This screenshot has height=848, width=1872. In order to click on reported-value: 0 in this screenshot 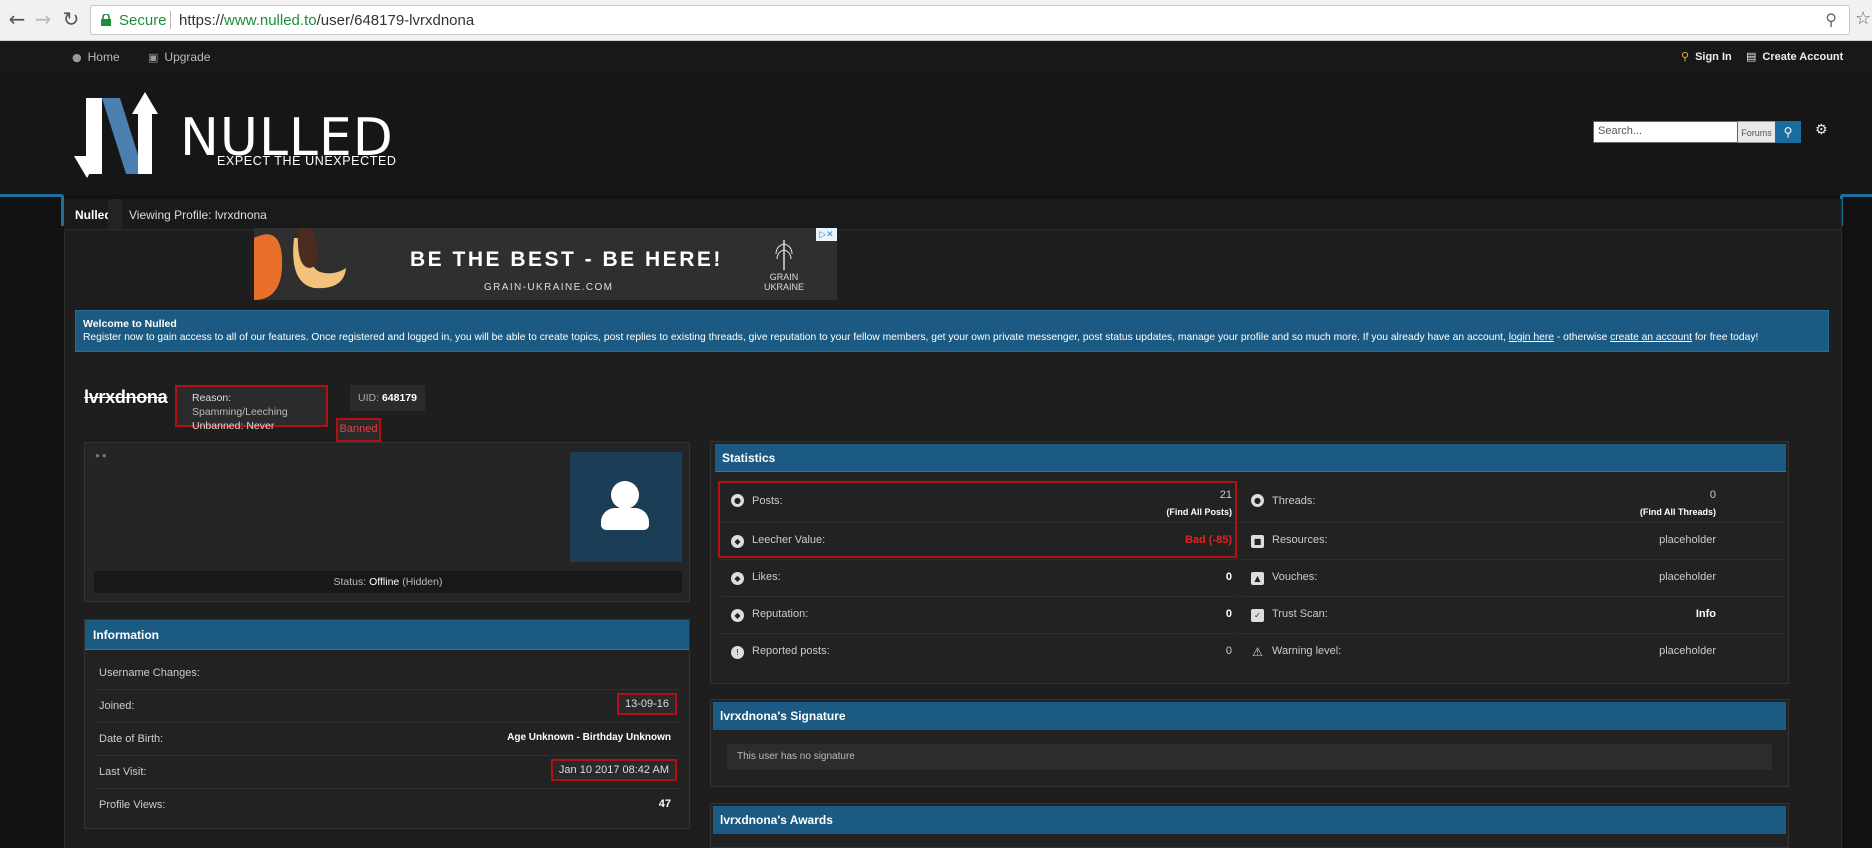, I will do `click(1228, 651)`.